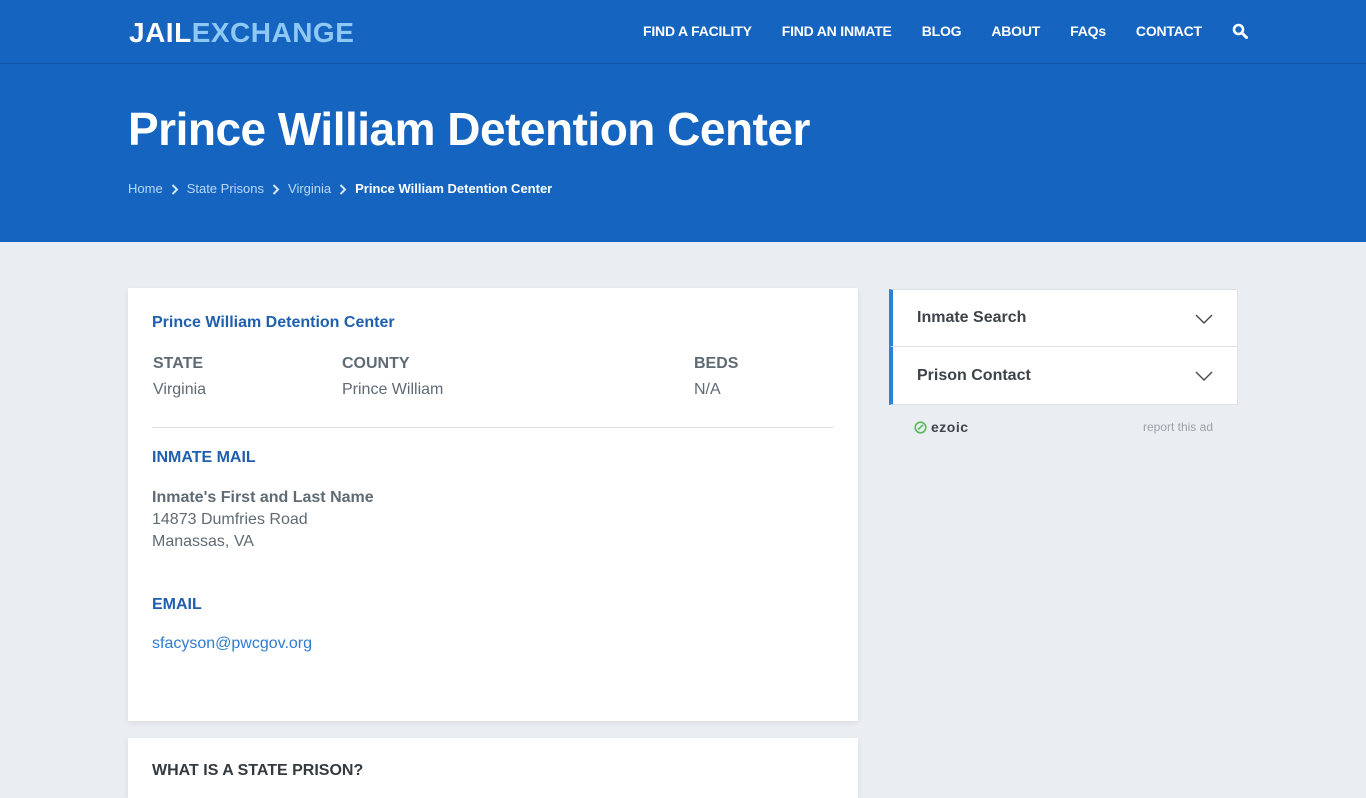 Image resolution: width=1366 pixels, height=798 pixels. Describe the element at coordinates (837, 31) in the screenshot. I see `nav-find-an-inmate: FIND AN INMATE` at that location.